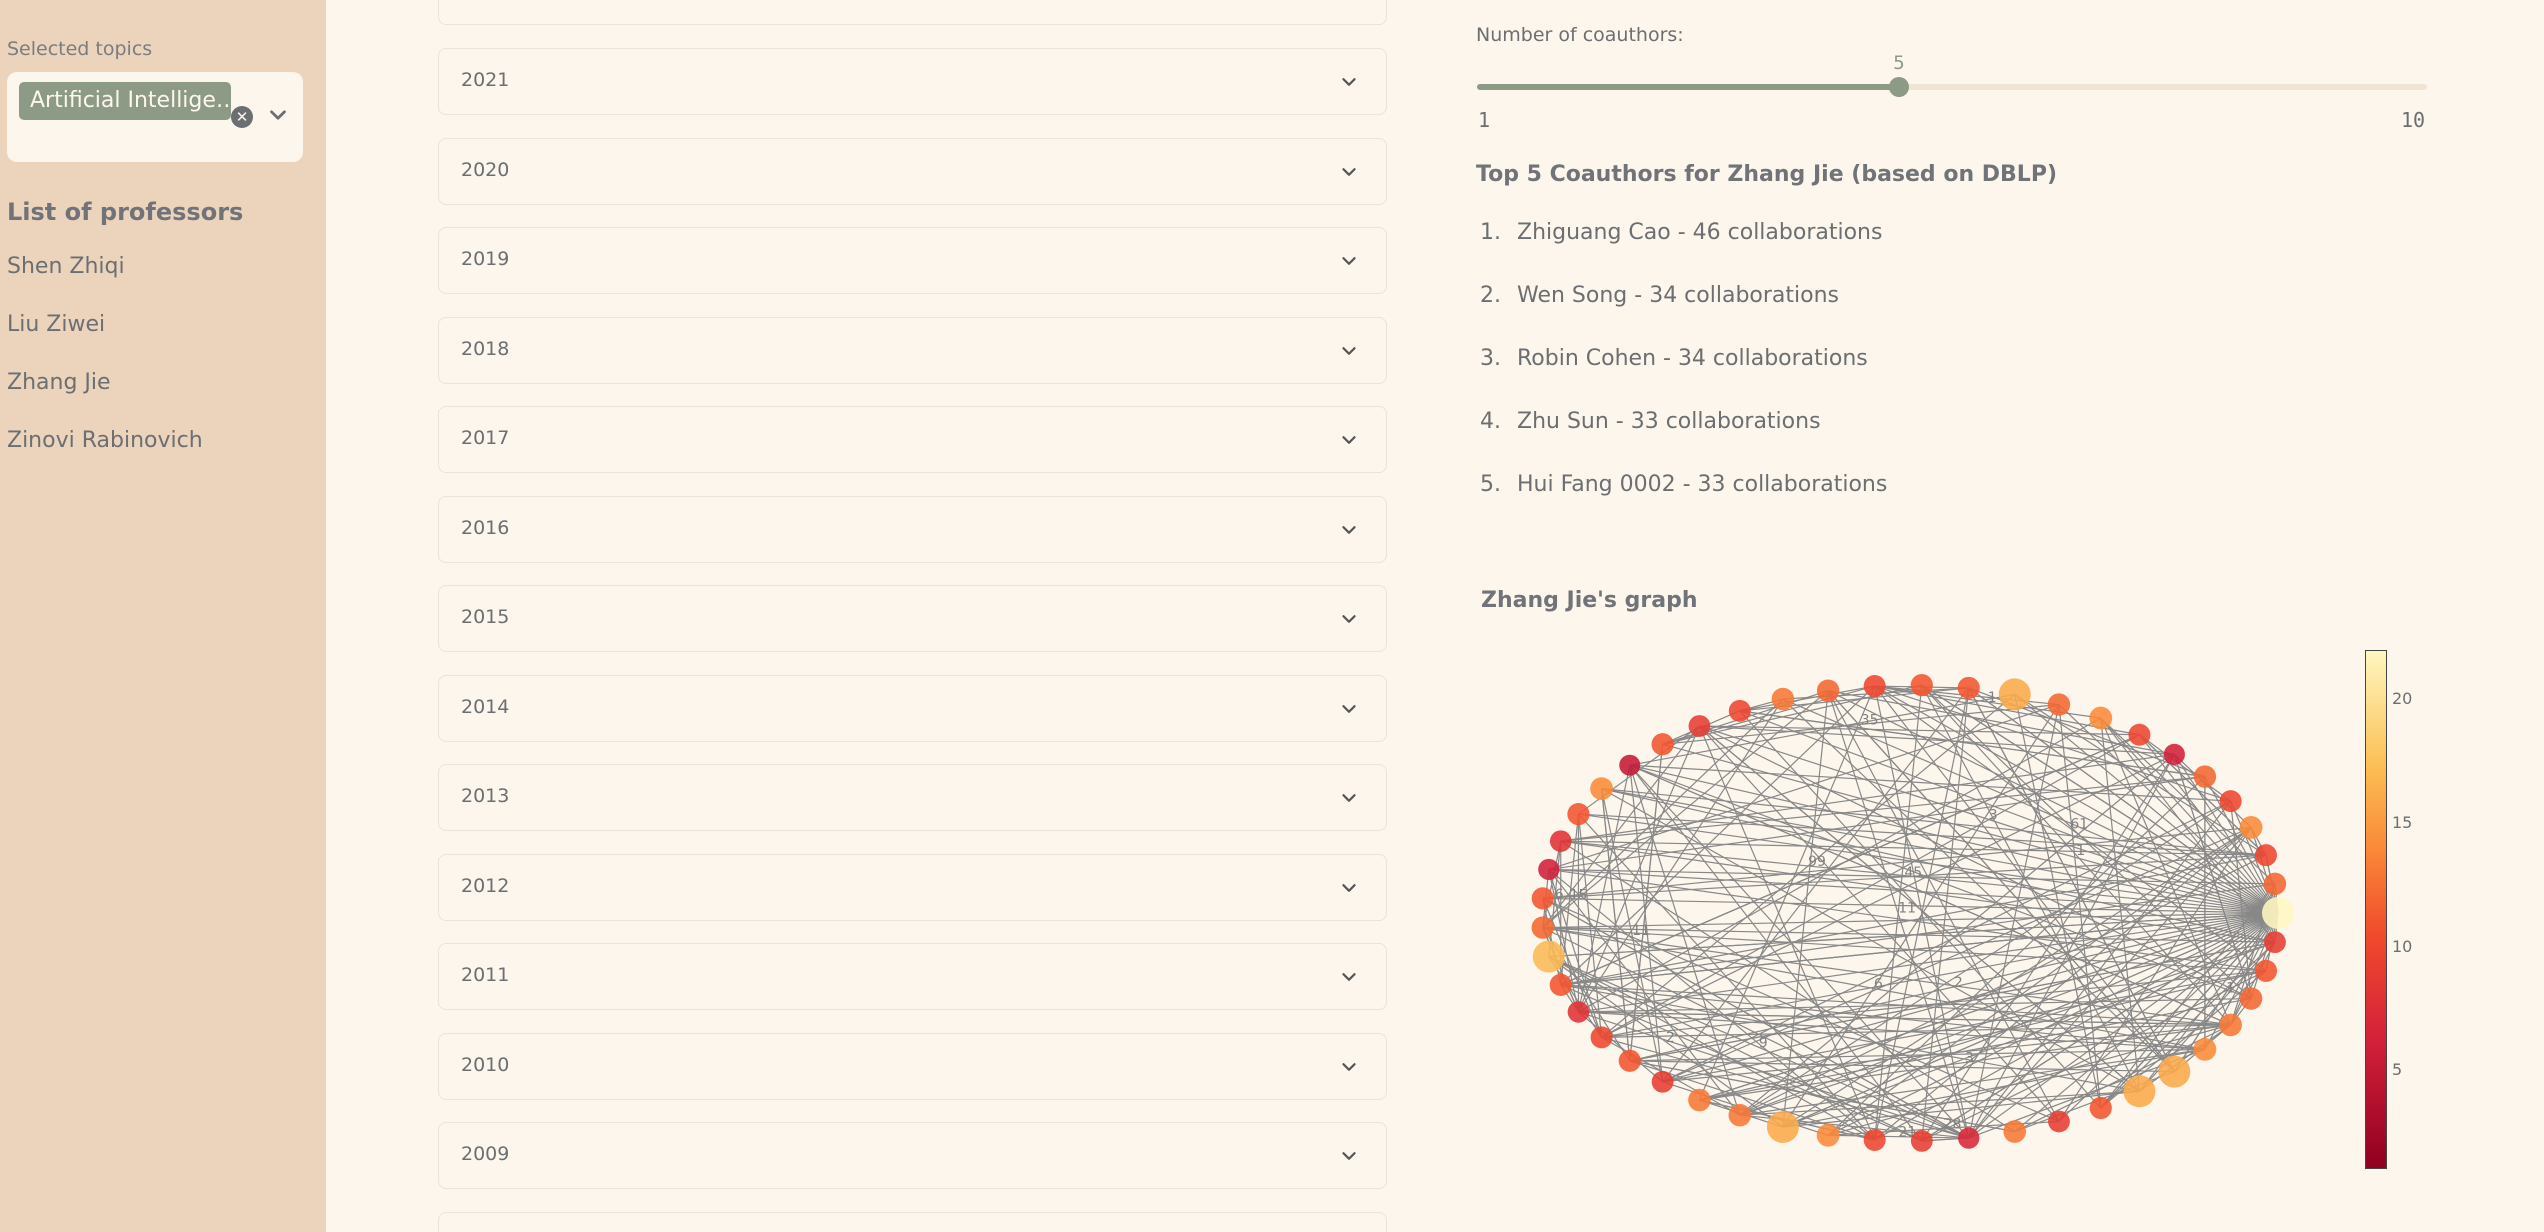  Describe the element at coordinates (66, 266) in the screenshot. I see `professor-link: Shen Zhiqi` at that location.